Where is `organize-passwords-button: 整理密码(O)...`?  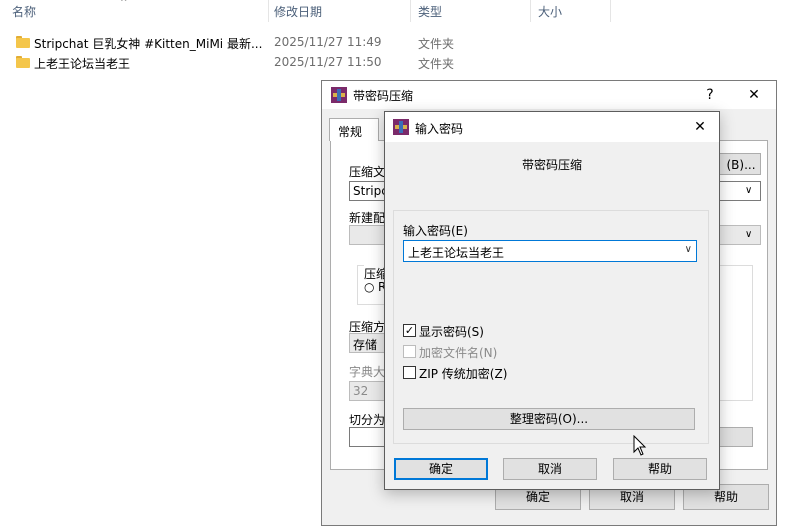
organize-passwords-button: 整理密码(O)... is located at coordinates (549, 419).